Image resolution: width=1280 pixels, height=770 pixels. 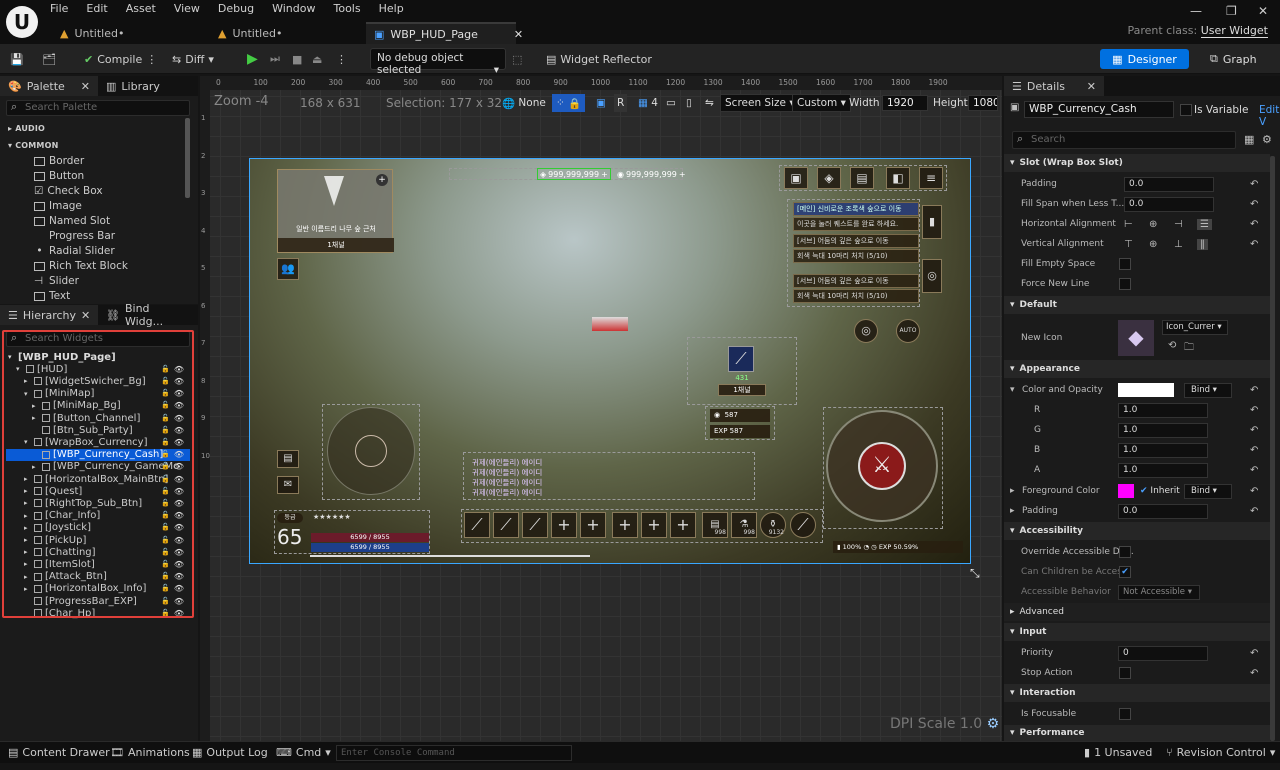 I want to click on currency-gold: ◉ 999,999,999 +, so click(x=651, y=174).